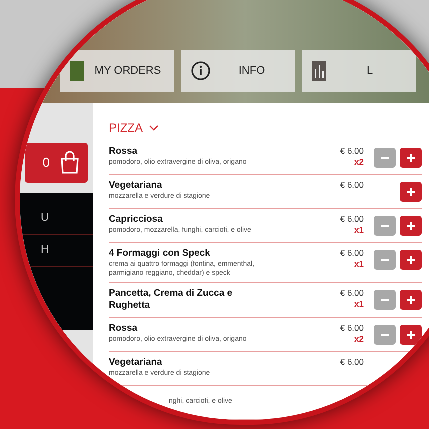  Describe the element at coordinates (319, 71) in the screenshot. I see `equalizer-icon` at that location.